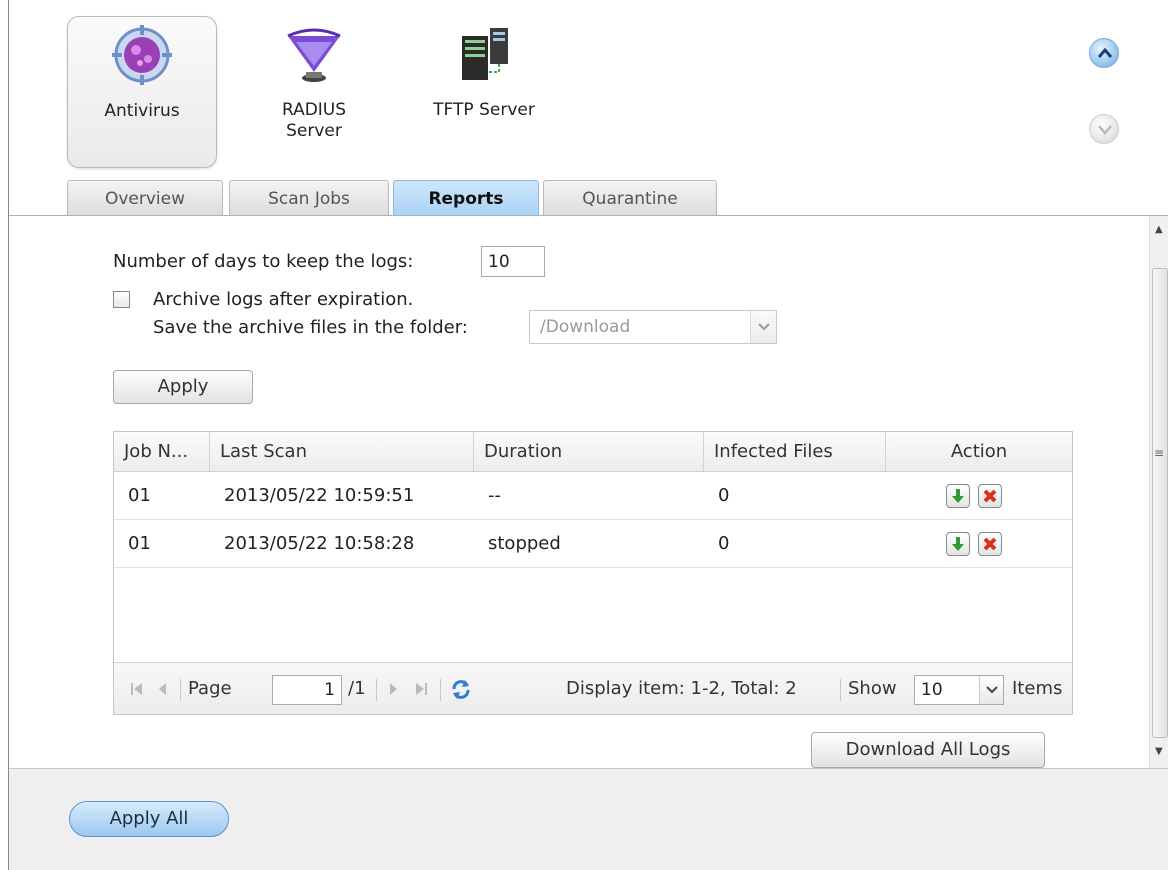  Describe the element at coordinates (593, 496) in the screenshot. I see `table-row: 01 2013/05/22 10:59:51 -- 0` at that location.